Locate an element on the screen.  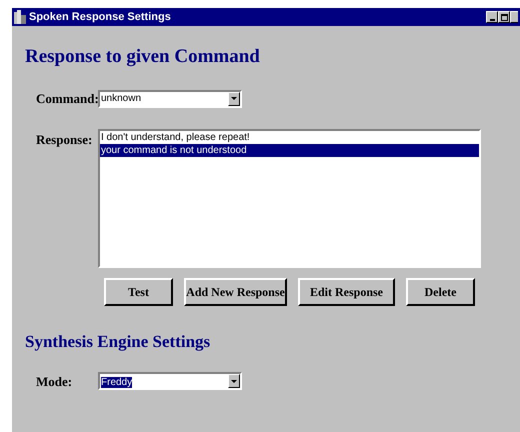
close-button is located at coordinates (514, 17).